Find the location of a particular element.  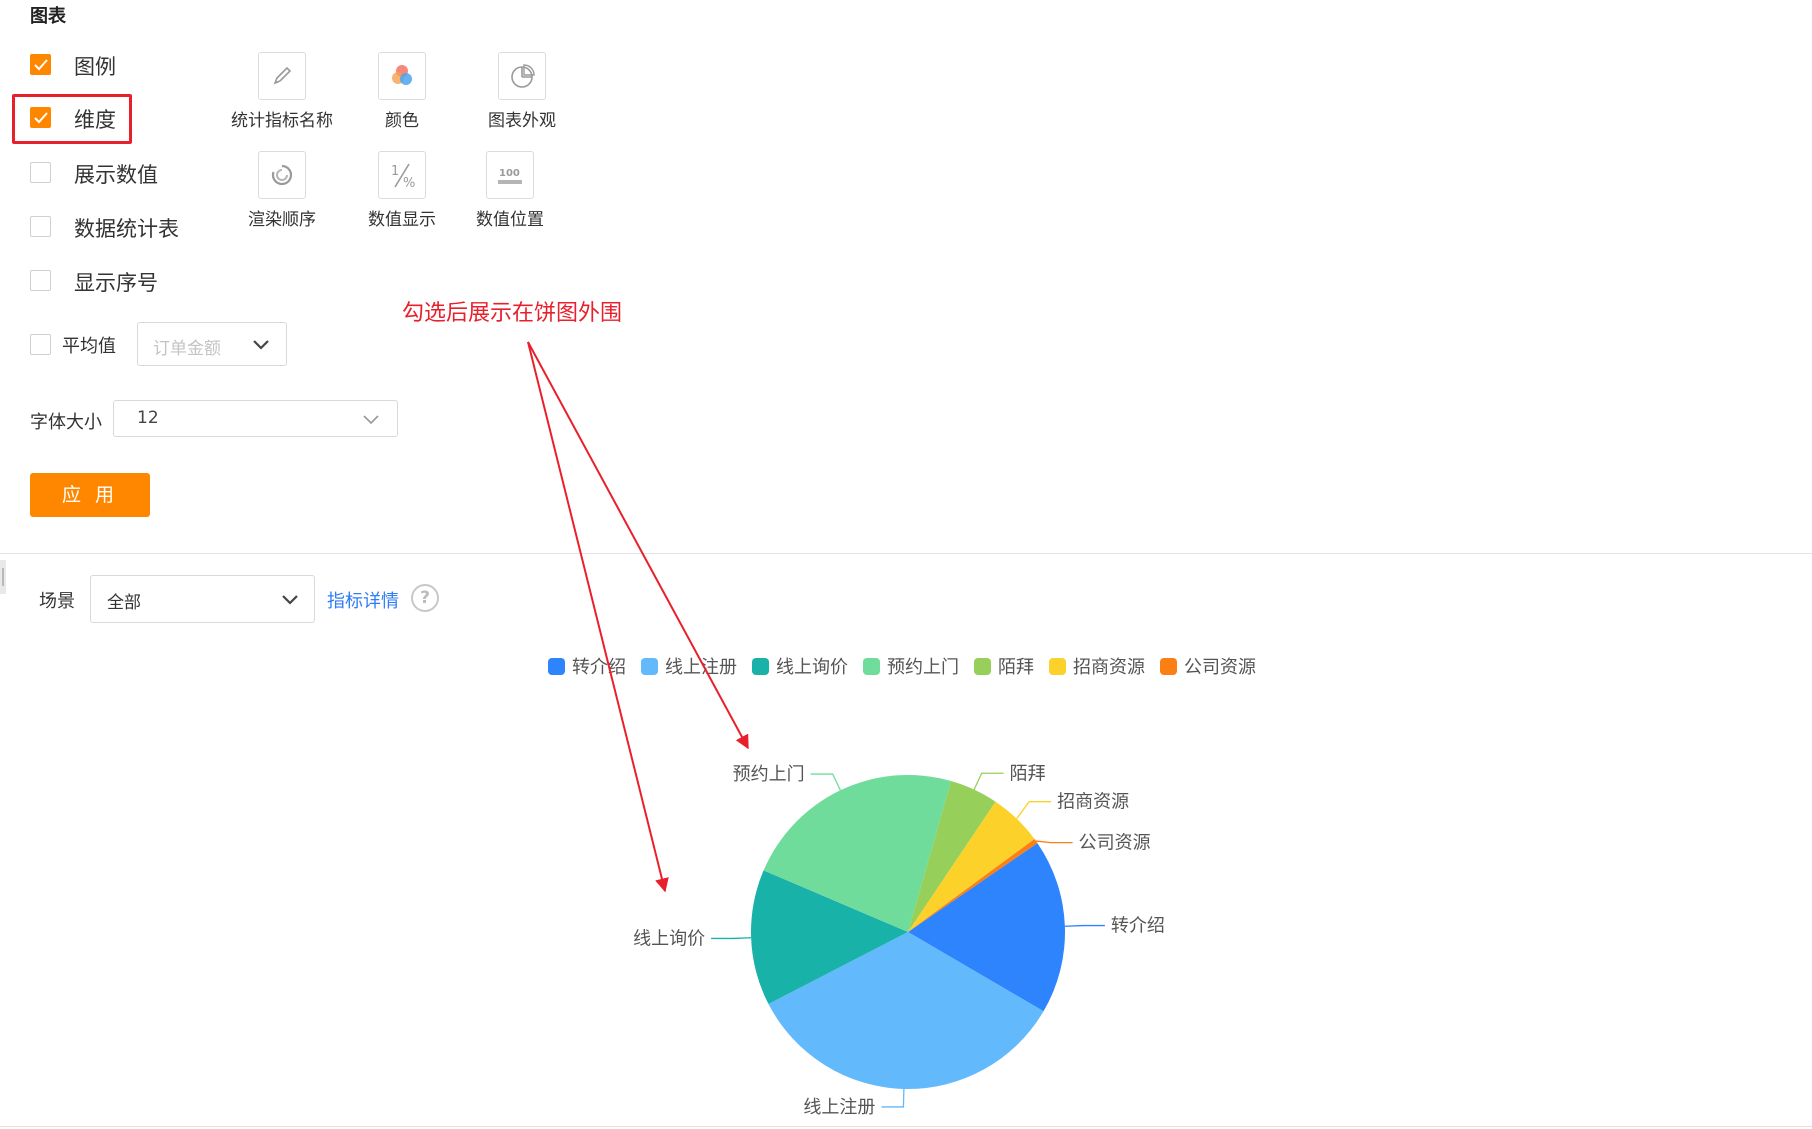

pie-chart: 转介绍线上注册 线上询价 预约上门 陌拜招商资源公司资源 is located at coordinates (899, 940).